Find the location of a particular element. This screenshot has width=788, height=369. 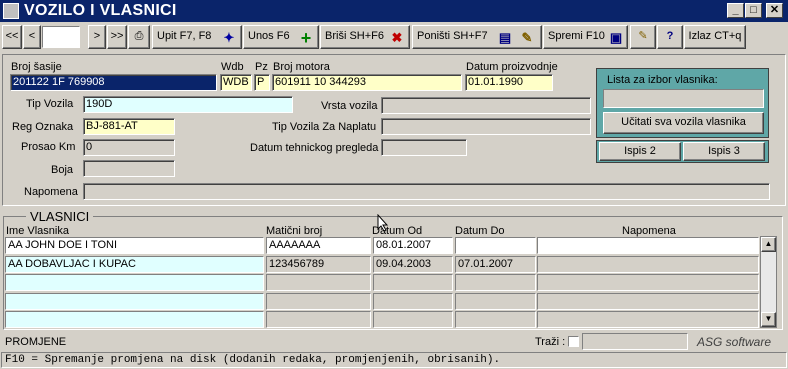

inspection-date-field is located at coordinates (424, 147).